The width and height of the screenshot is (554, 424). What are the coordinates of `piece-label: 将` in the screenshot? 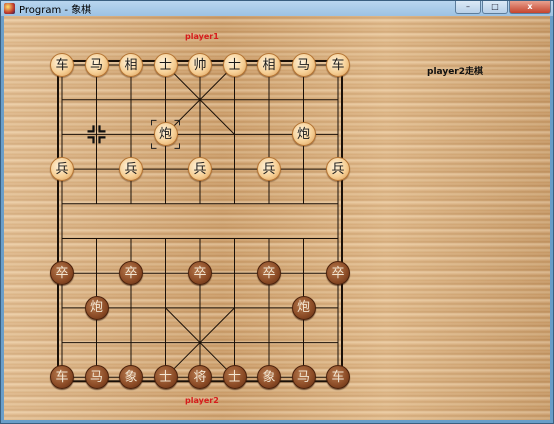 It's located at (200, 377).